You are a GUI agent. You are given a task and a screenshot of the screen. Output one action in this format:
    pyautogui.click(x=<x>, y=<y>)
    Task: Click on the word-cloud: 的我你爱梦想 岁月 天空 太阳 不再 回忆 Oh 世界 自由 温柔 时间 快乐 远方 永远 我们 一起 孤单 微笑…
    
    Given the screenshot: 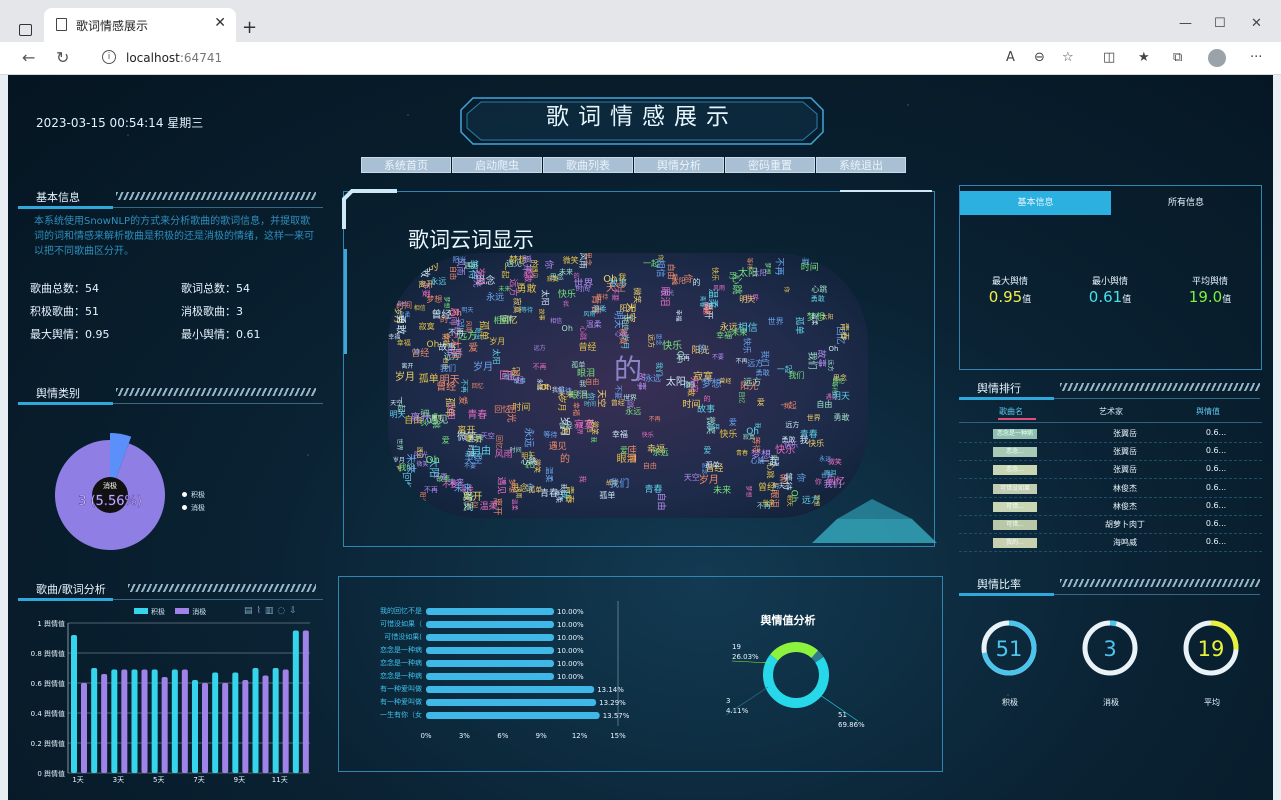 What is the action you would take?
    pyautogui.click(x=628, y=385)
    